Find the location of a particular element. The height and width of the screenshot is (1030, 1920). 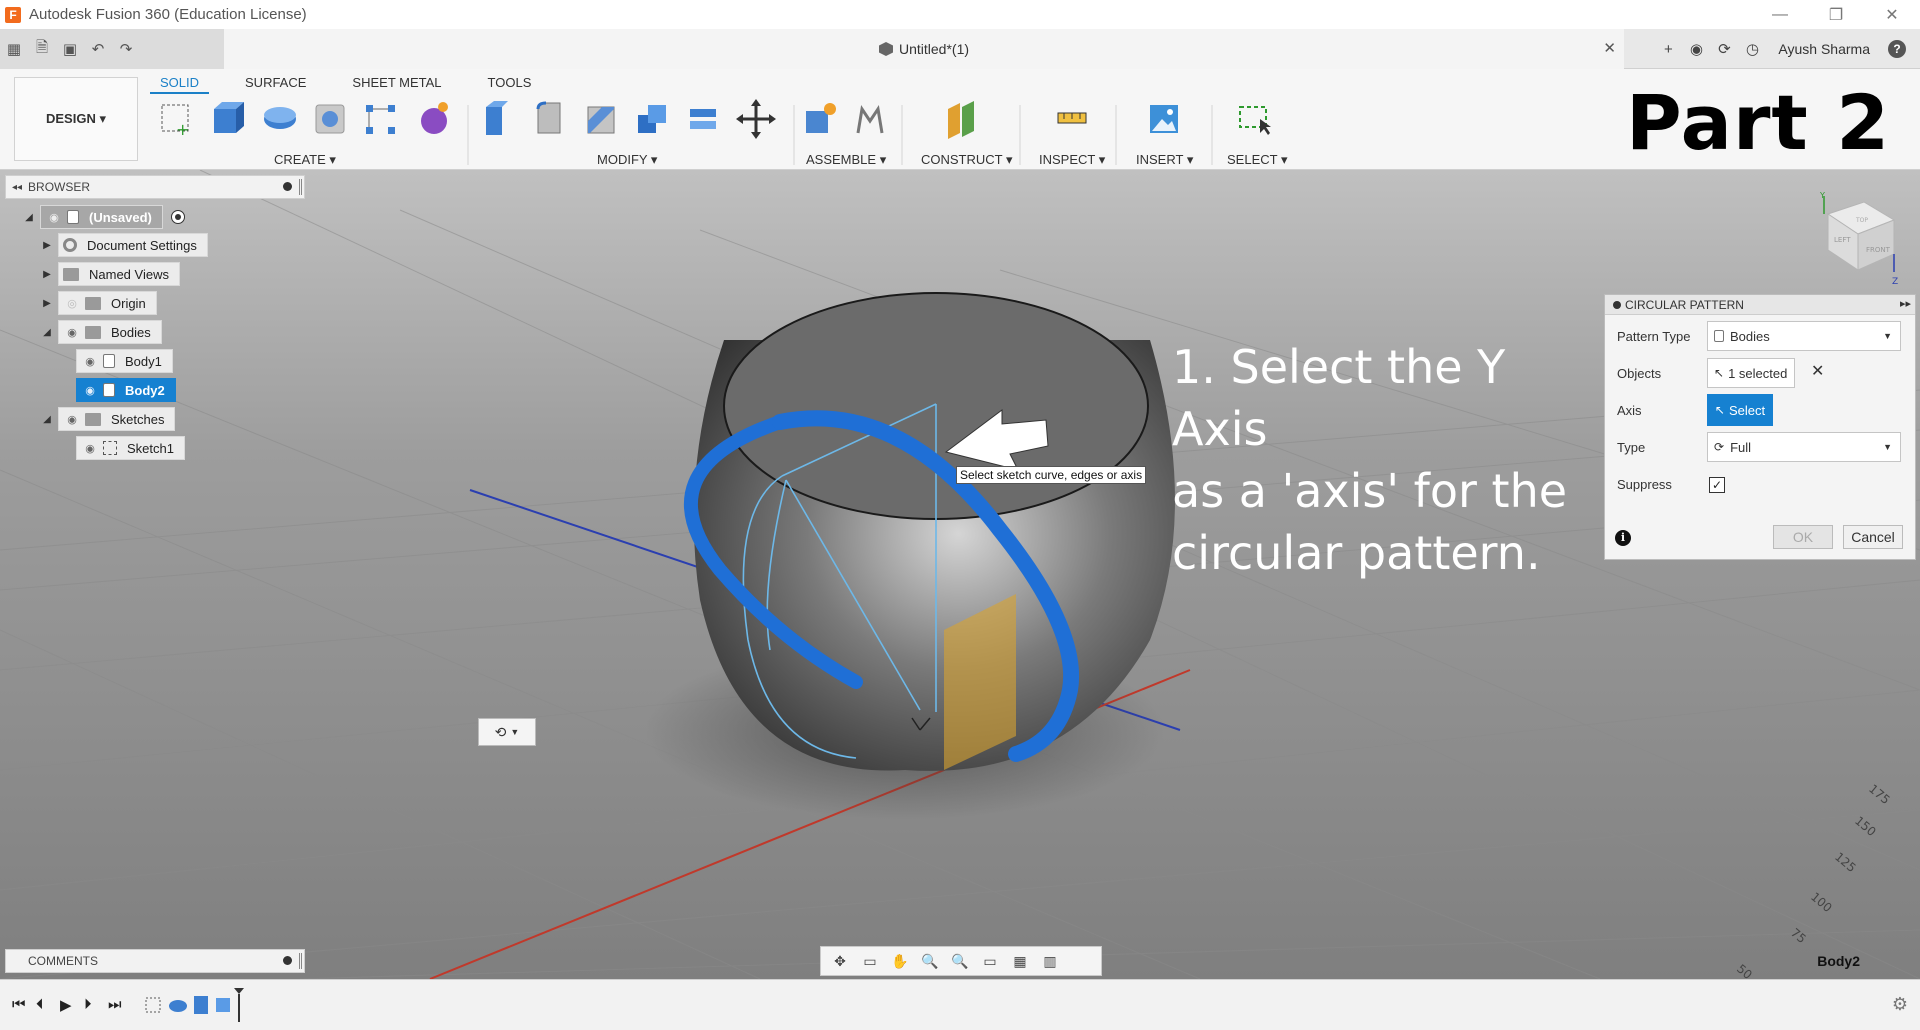

tree-root-row: ◢ ◉ (Unsaved) is located at coordinates (103, 217).